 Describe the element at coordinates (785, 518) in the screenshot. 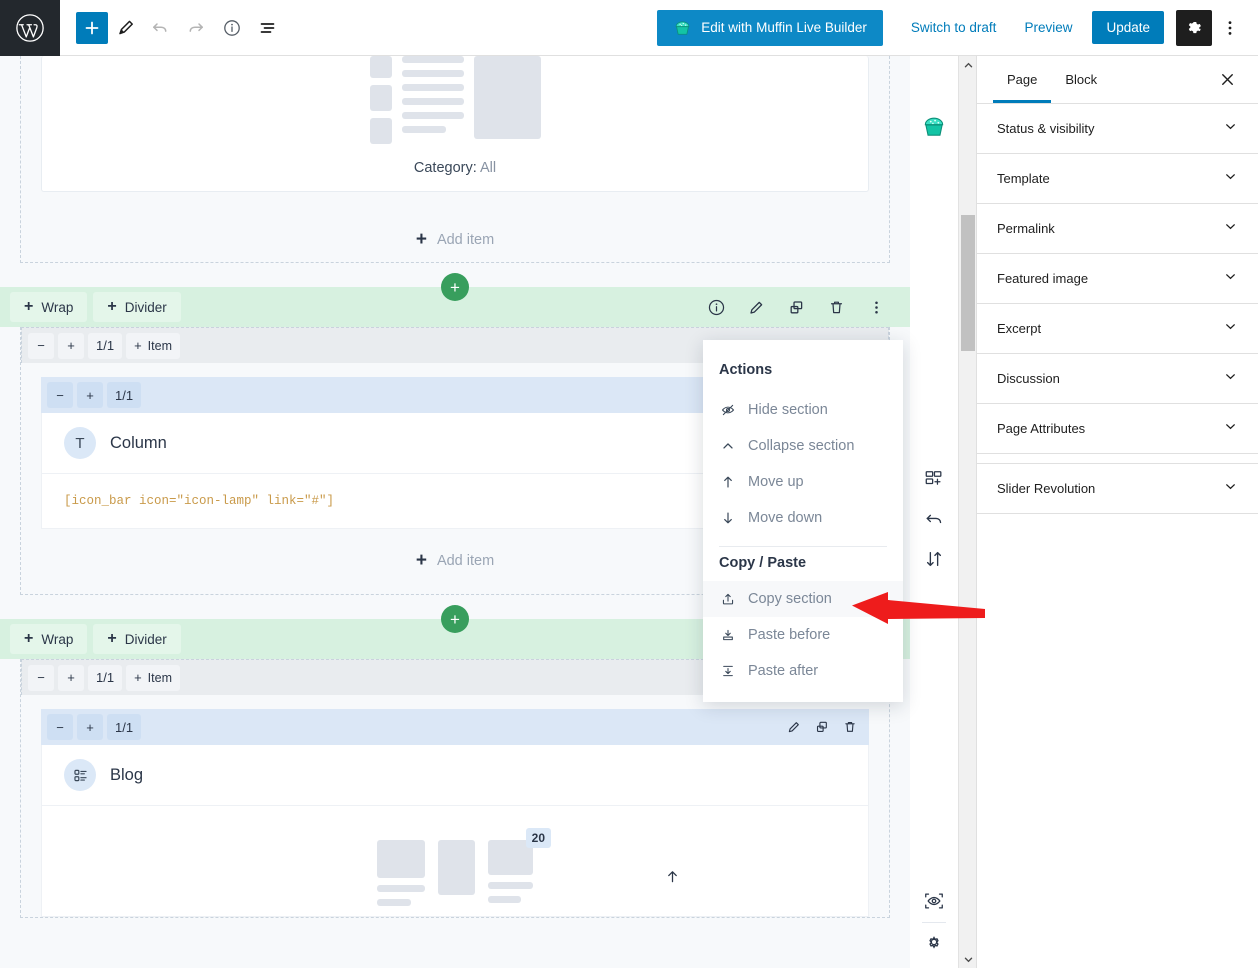

I see `menu-item-label: Move down` at that location.